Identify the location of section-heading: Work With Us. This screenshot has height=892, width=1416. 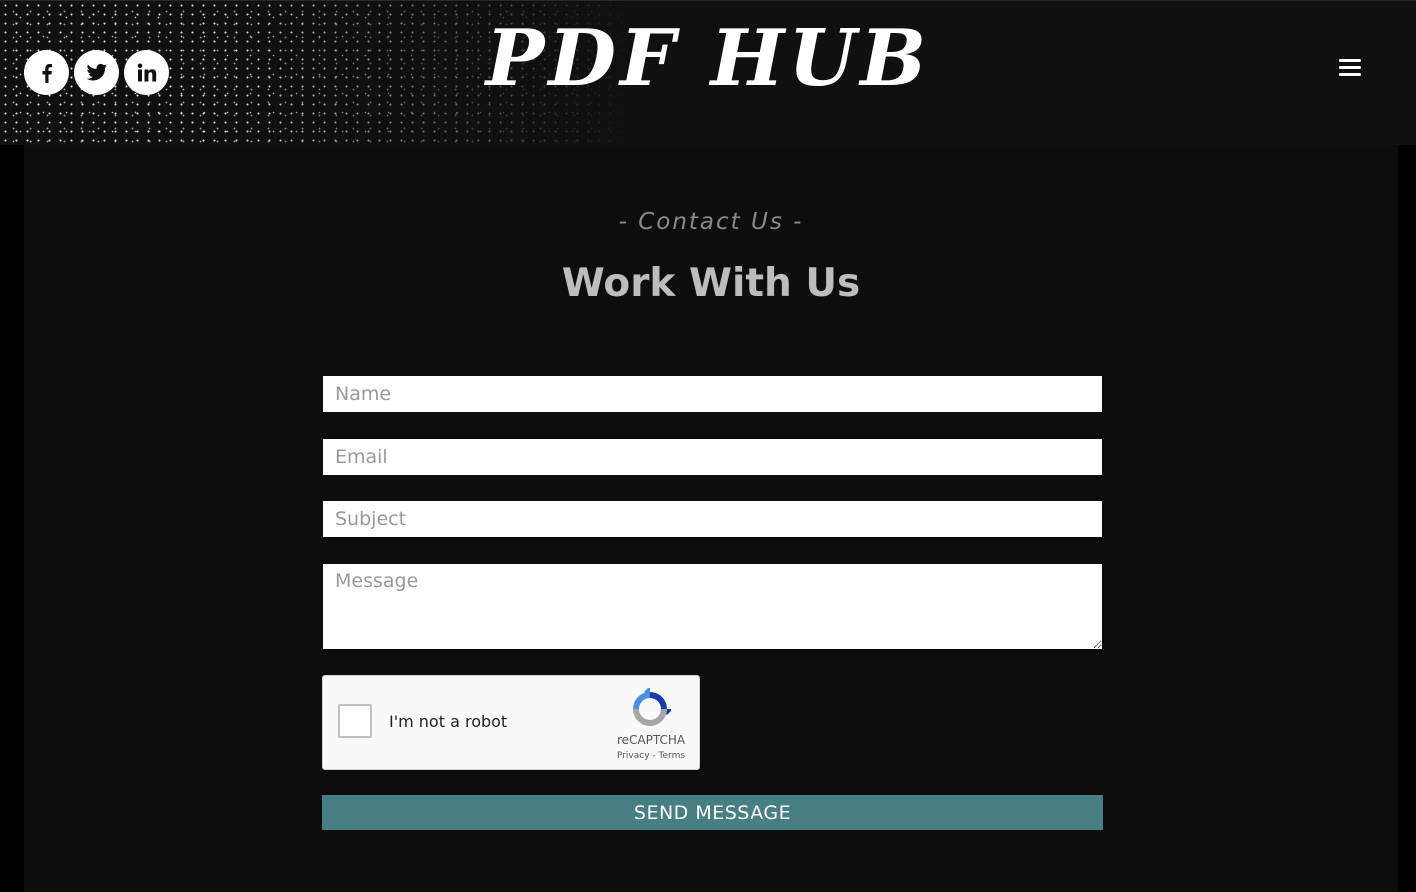
(711, 283).